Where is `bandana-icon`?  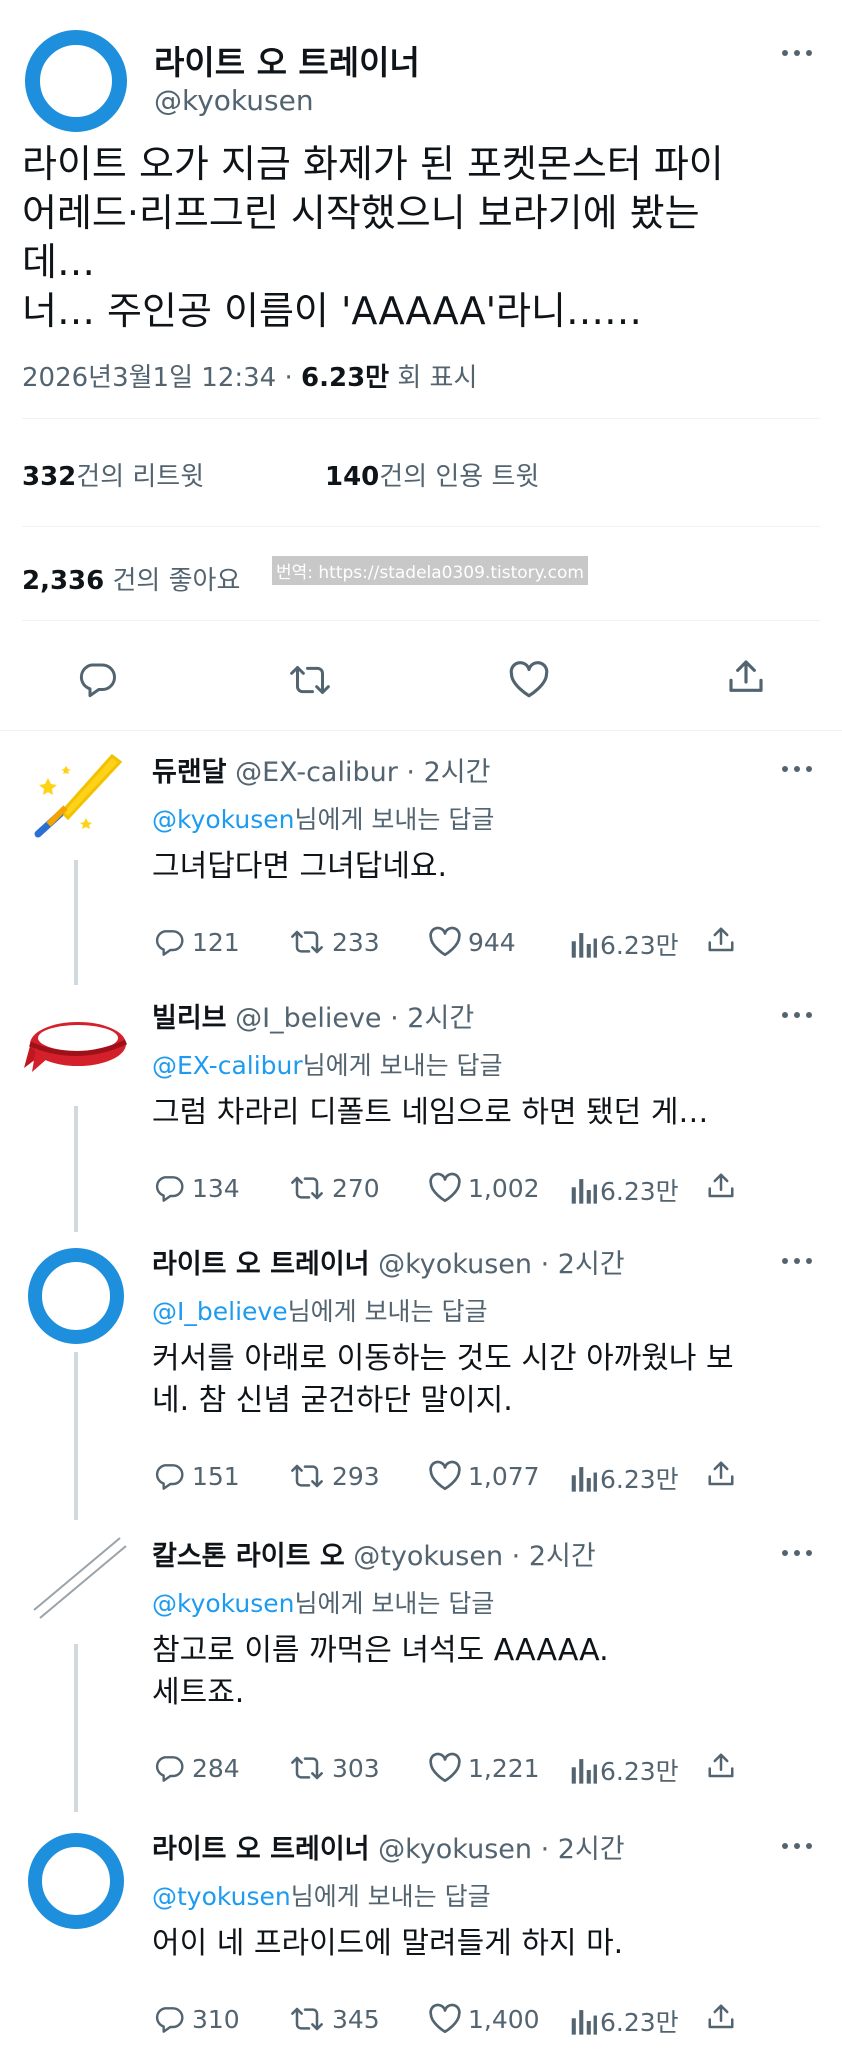 bandana-icon is located at coordinates (77, 1044).